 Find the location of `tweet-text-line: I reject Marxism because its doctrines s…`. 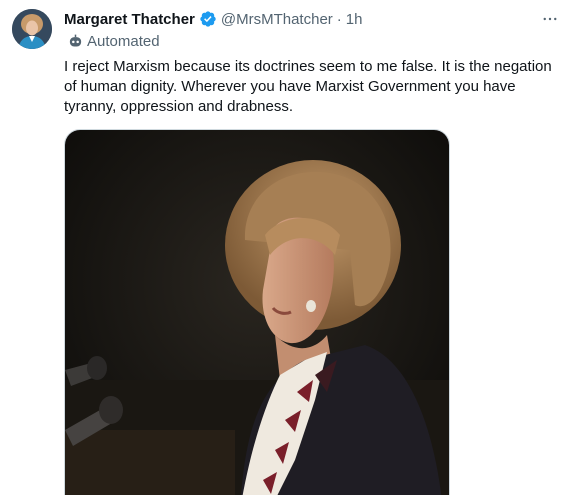

tweet-text-line: I reject Marxism because its doctrines s… is located at coordinates (308, 66).